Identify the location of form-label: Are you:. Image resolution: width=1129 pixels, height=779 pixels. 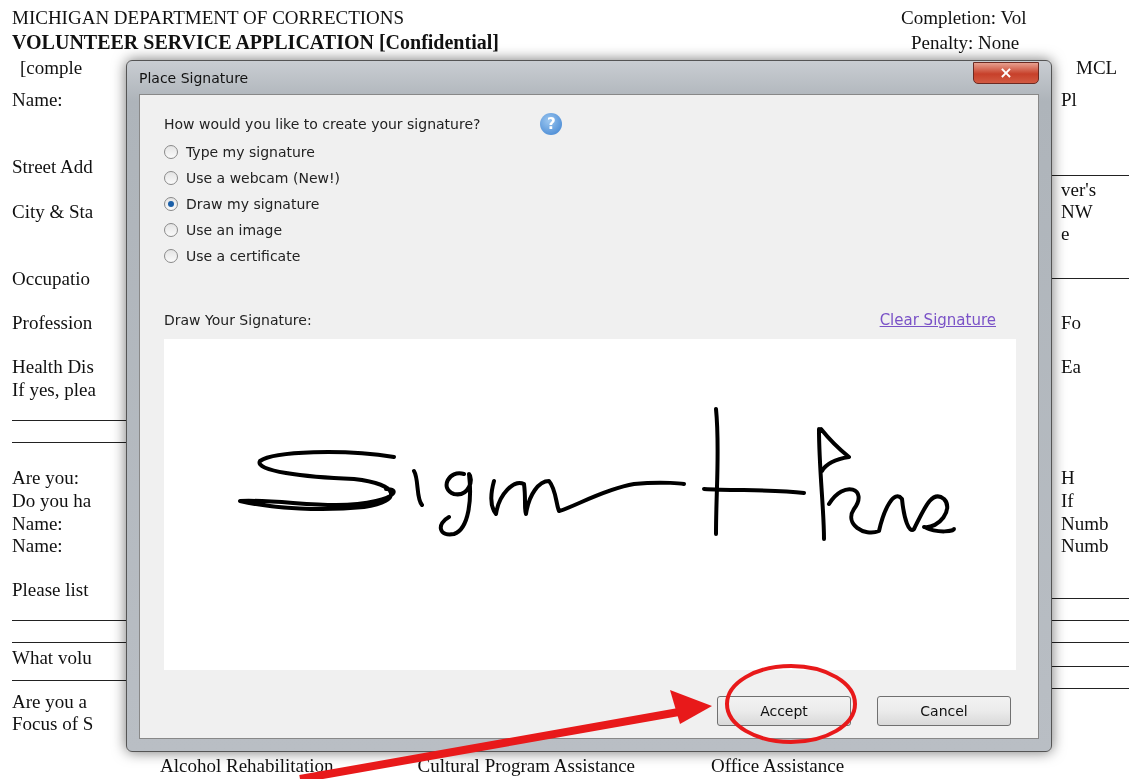
(46, 478).